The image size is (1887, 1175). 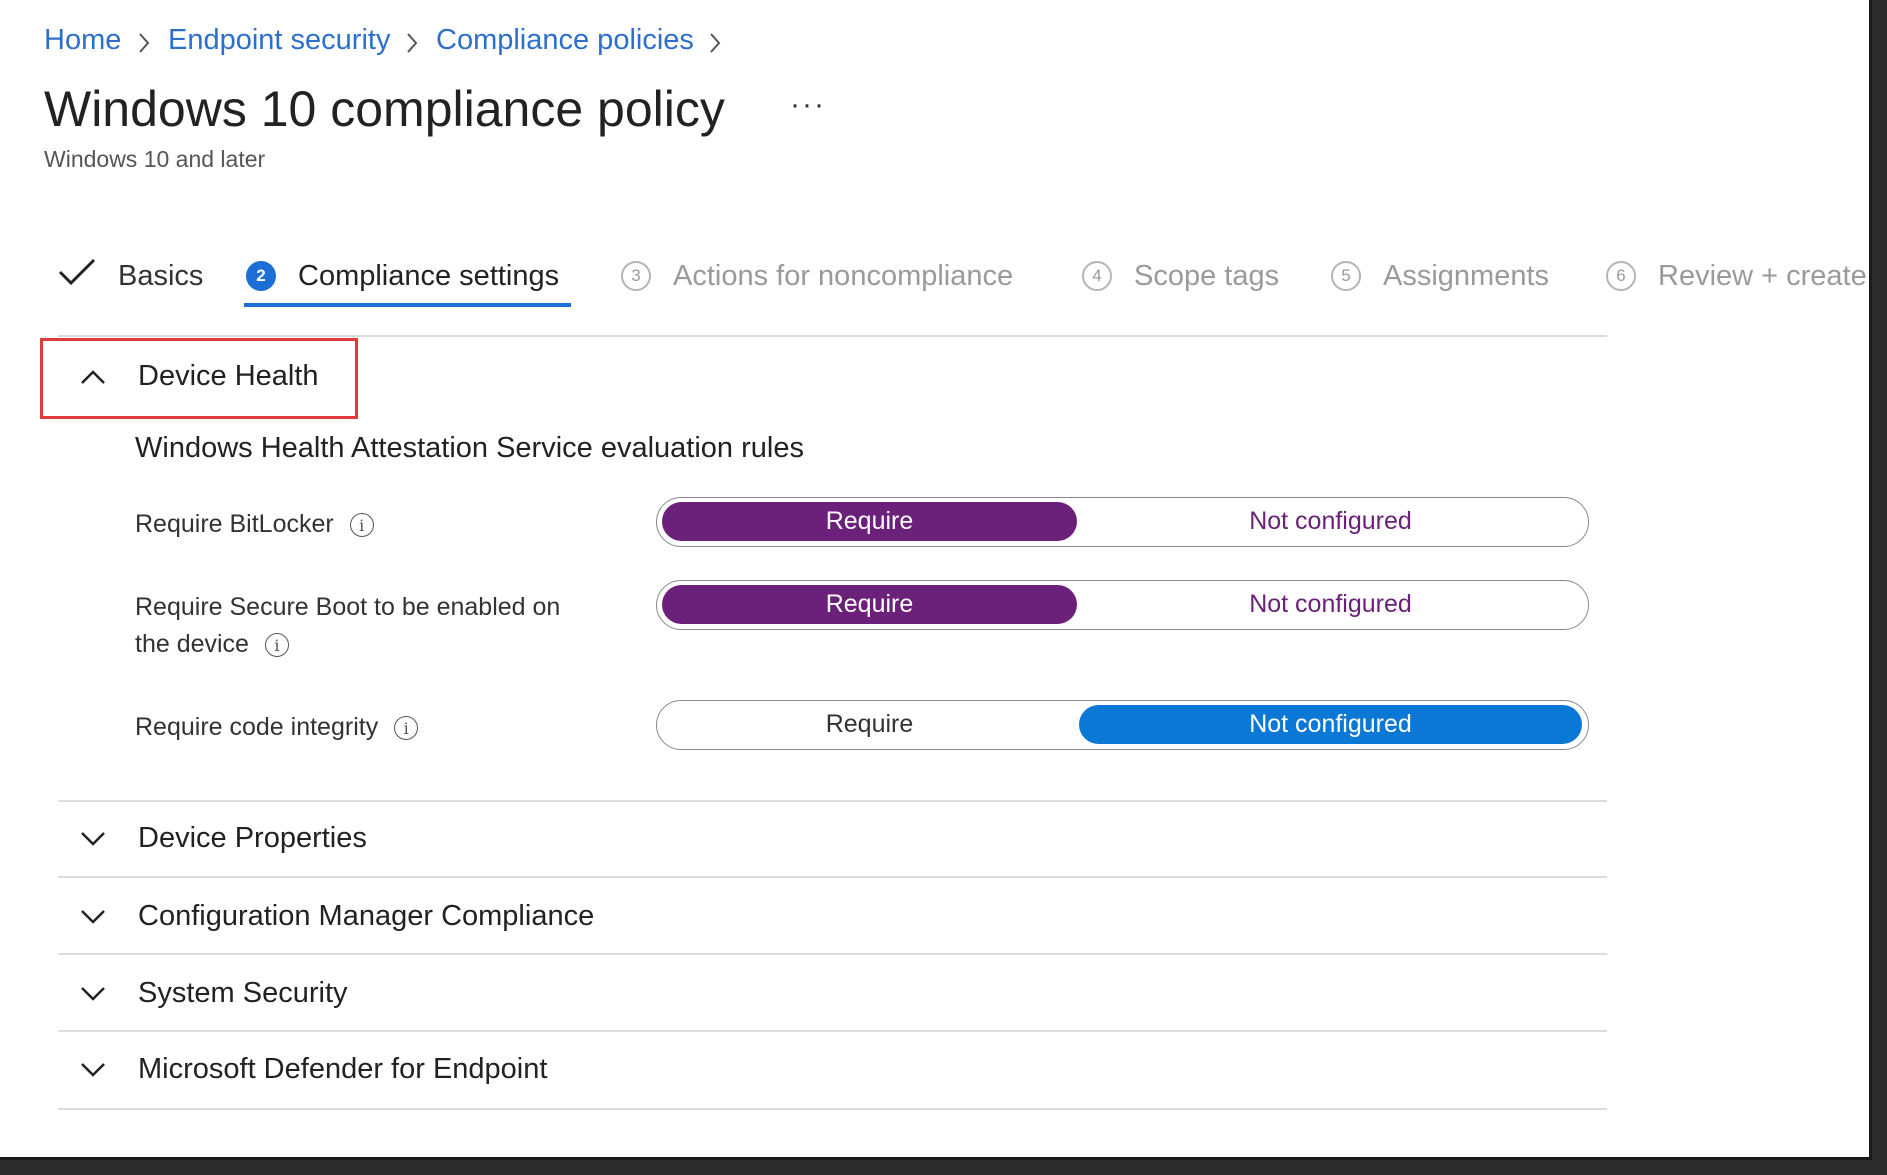 I want to click on setting-label-text: Require Secure Boot to be enabled on, so click(x=348, y=607).